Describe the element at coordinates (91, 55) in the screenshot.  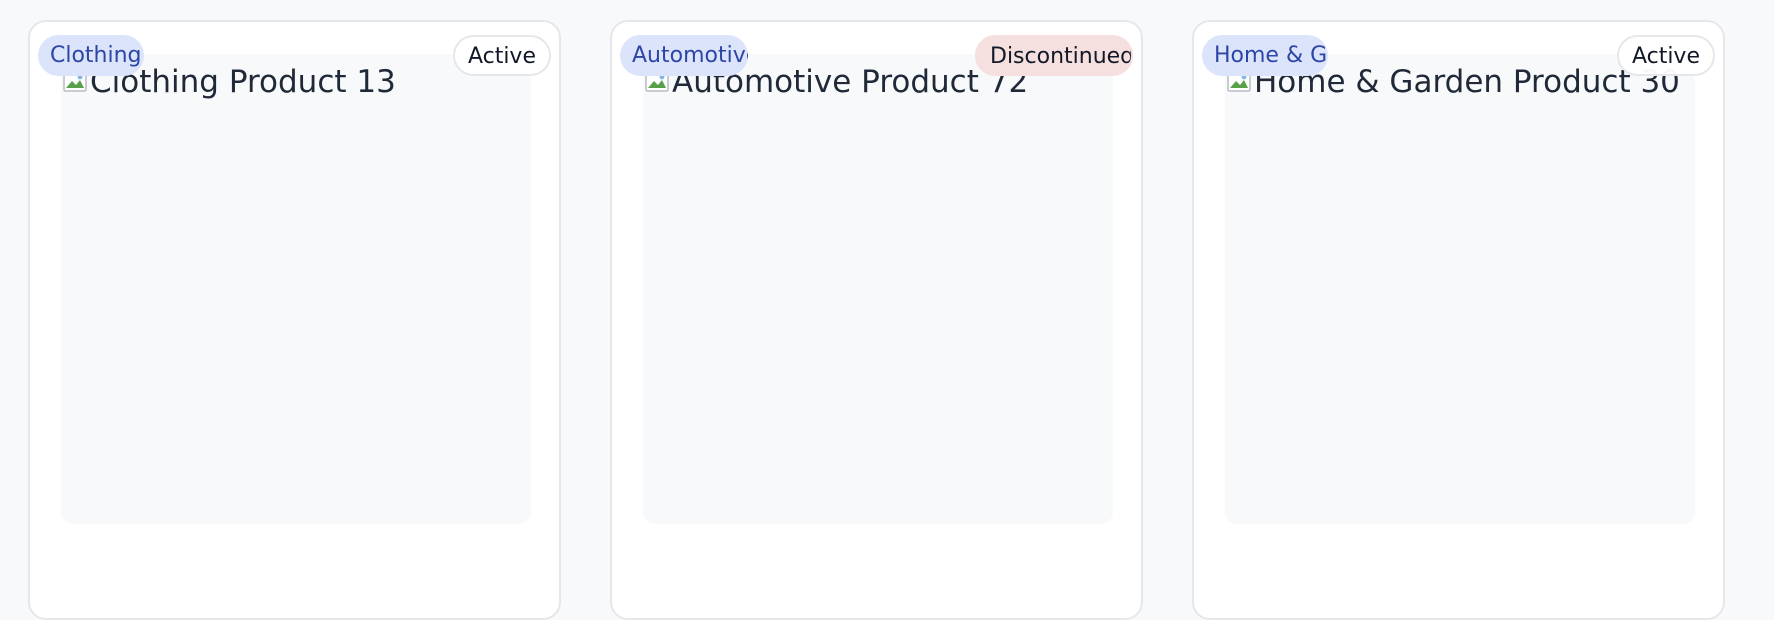
I see `category-badge: Clothing` at that location.